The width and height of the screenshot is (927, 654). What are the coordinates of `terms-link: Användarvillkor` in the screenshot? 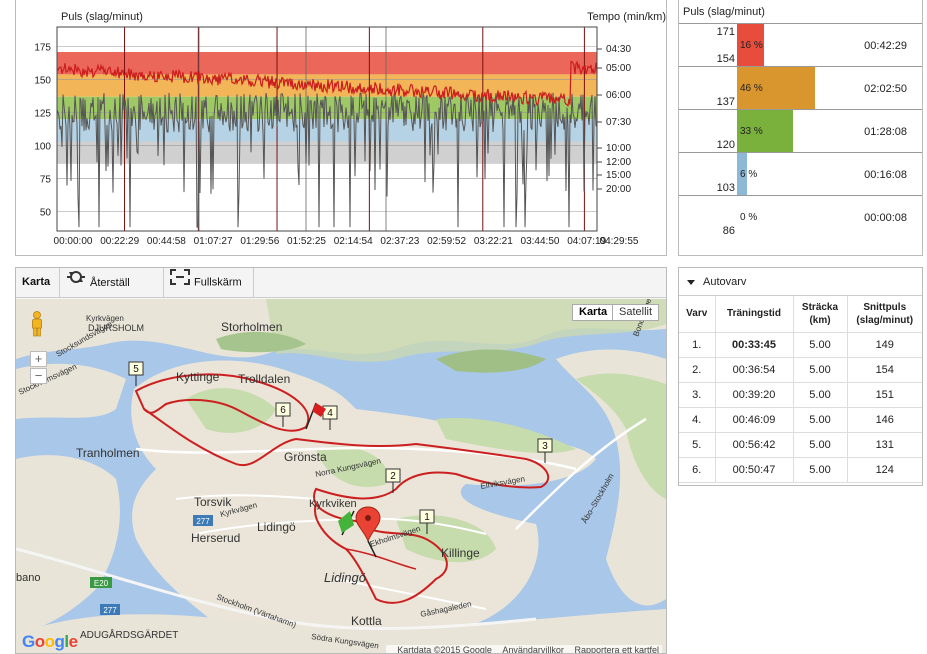 It's located at (533, 649).